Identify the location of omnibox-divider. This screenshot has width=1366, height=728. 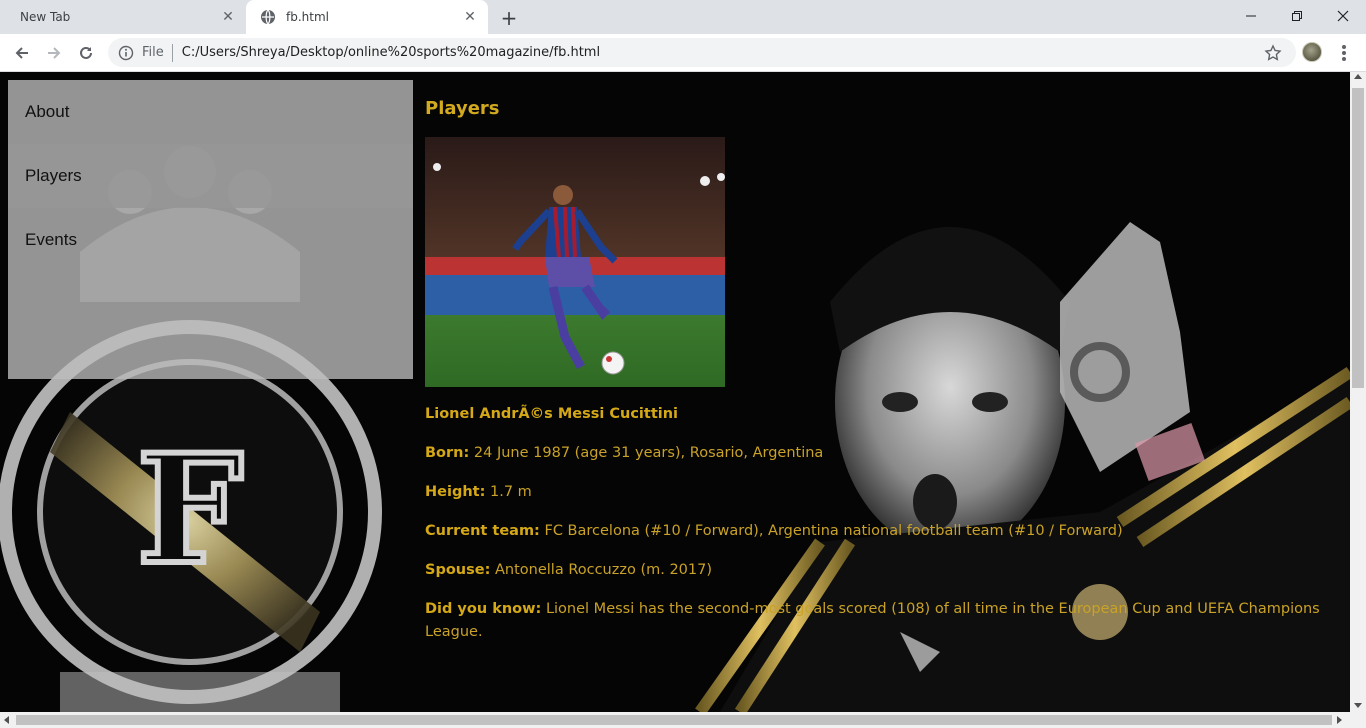
(172, 52).